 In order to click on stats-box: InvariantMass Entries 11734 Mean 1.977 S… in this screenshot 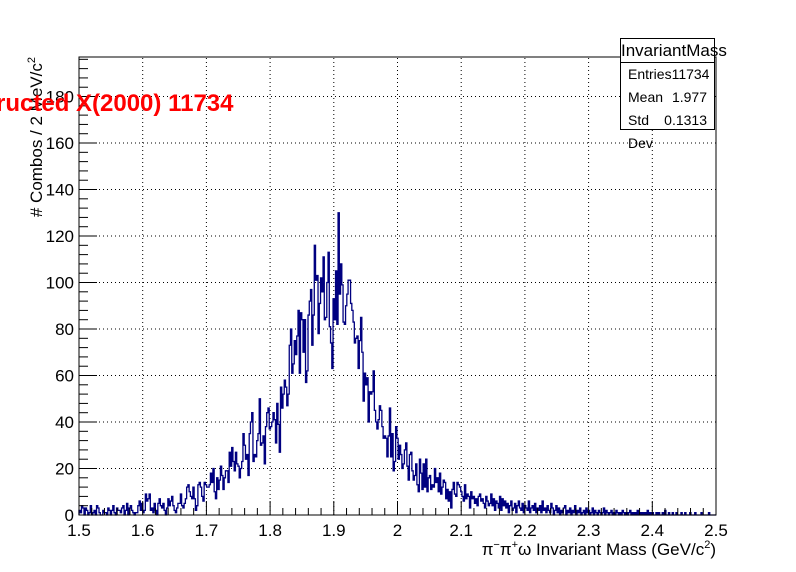, I will do `click(673, 94)`.